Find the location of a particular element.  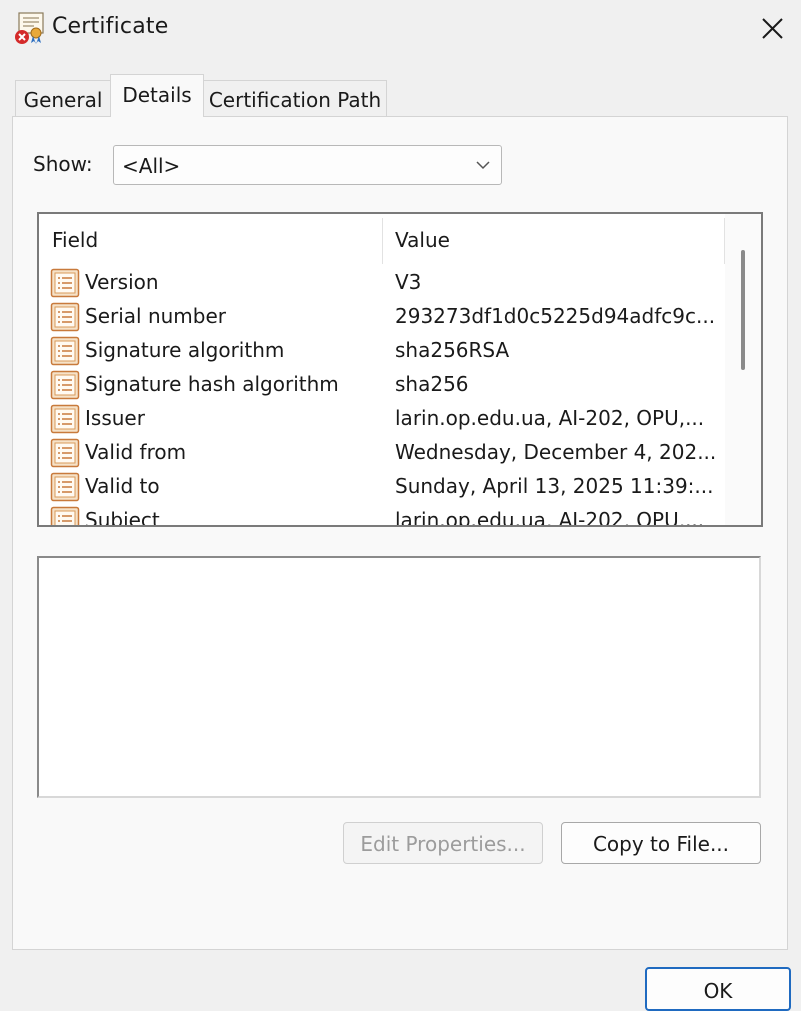

scrollbar-thumb is located at coordinates (743, 310).